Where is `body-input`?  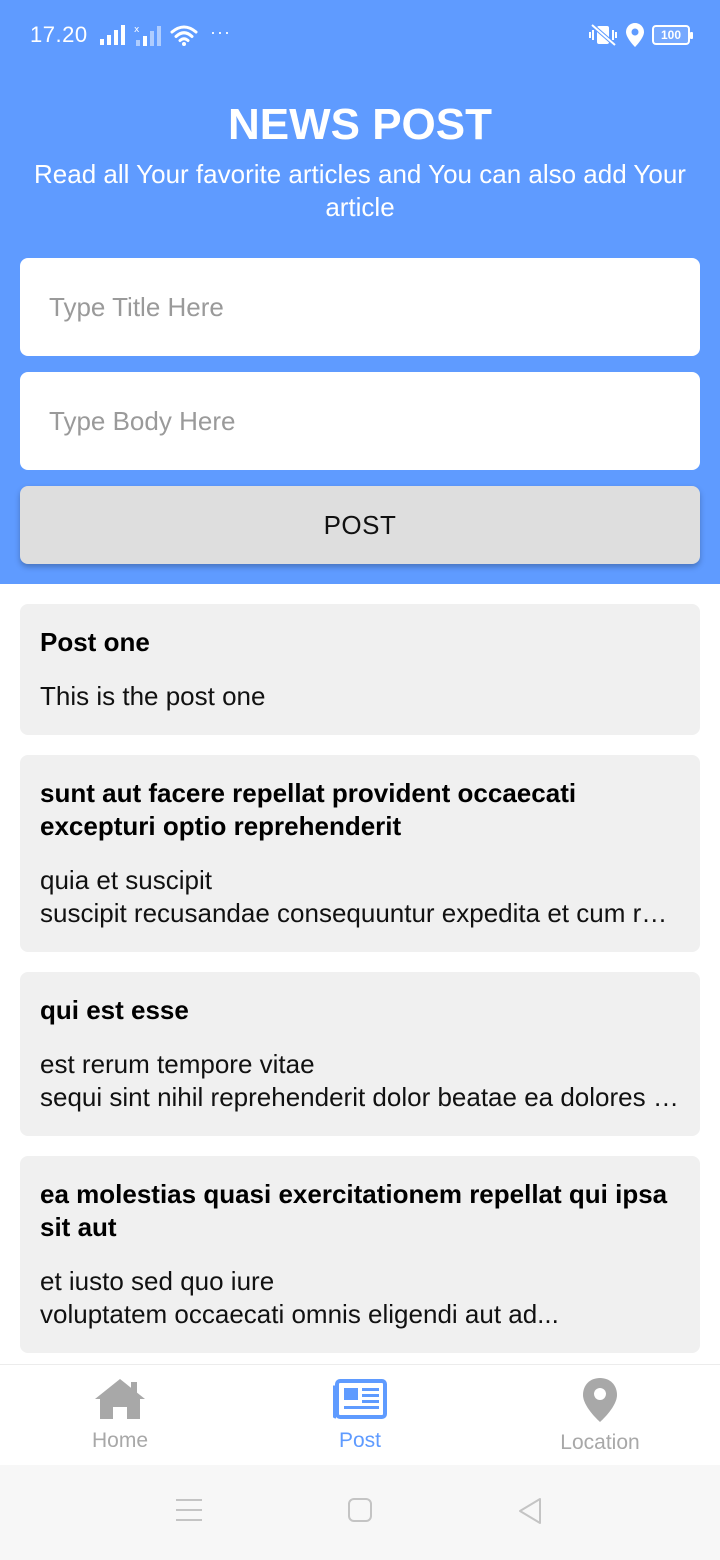 body-input is located at coordinates (360, 421).